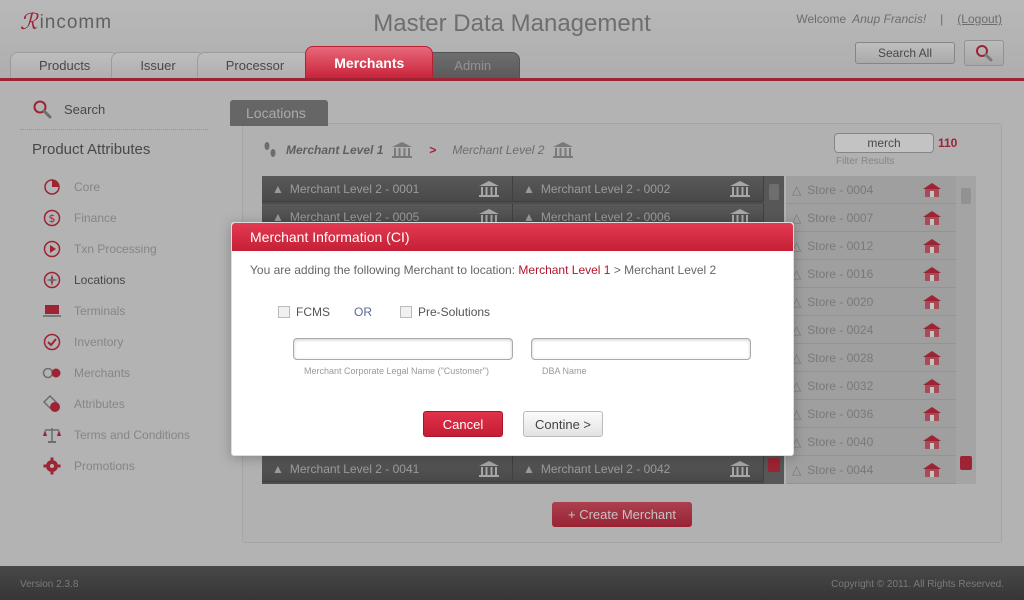  I want to click on cancel-button: Cancel, so click(463, 424).